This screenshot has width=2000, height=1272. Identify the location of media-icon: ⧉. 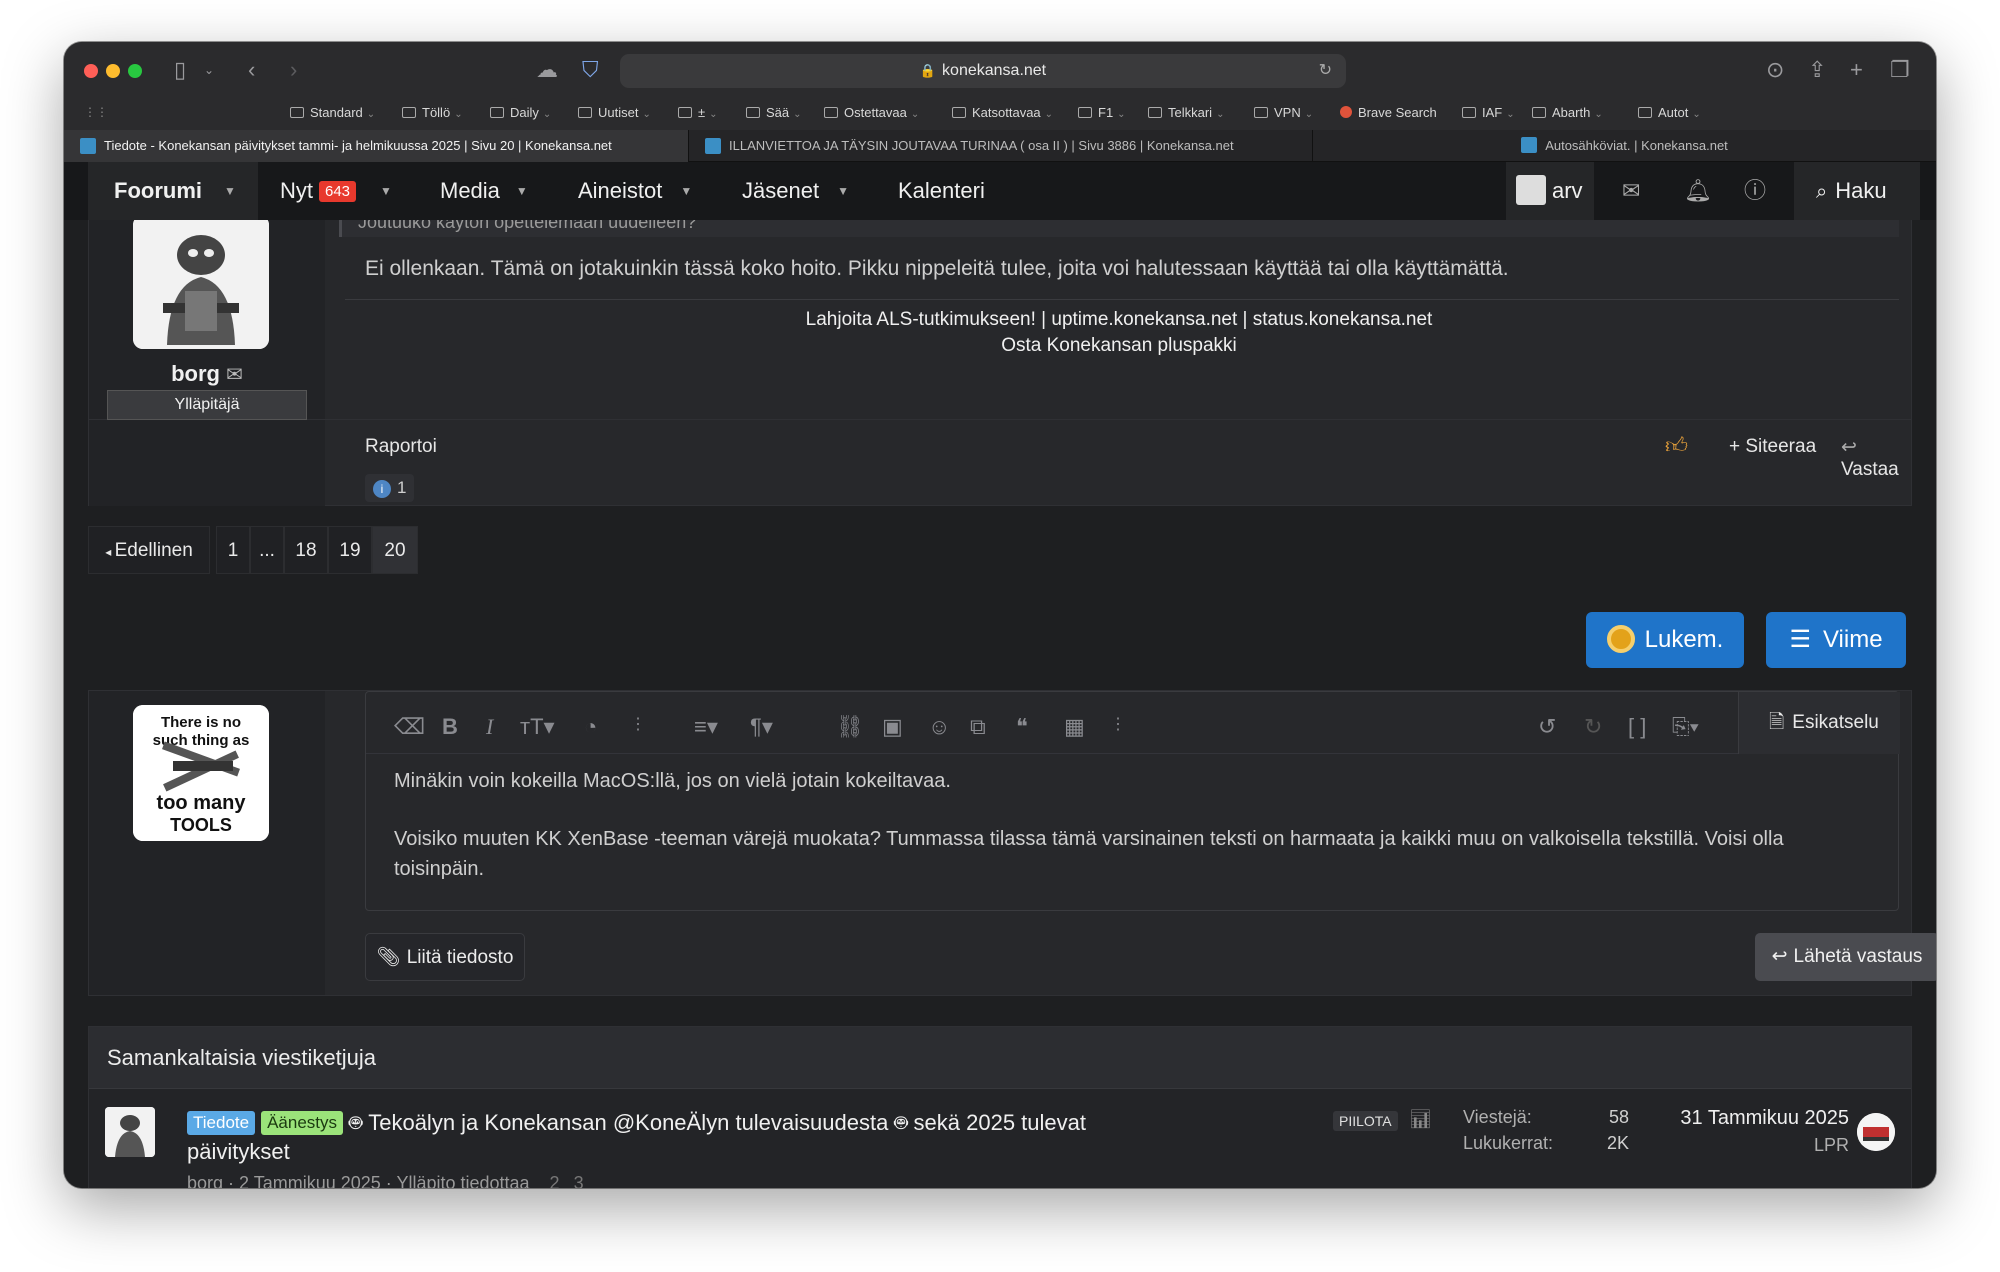
(978, 727).